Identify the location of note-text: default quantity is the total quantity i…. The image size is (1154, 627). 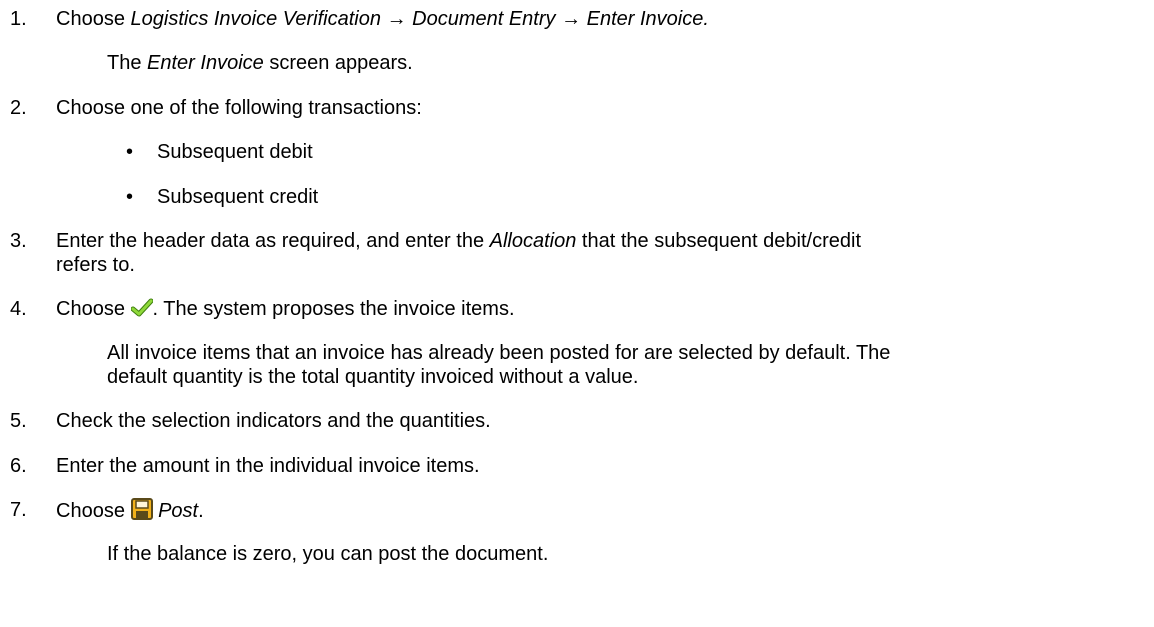
(373, 377).